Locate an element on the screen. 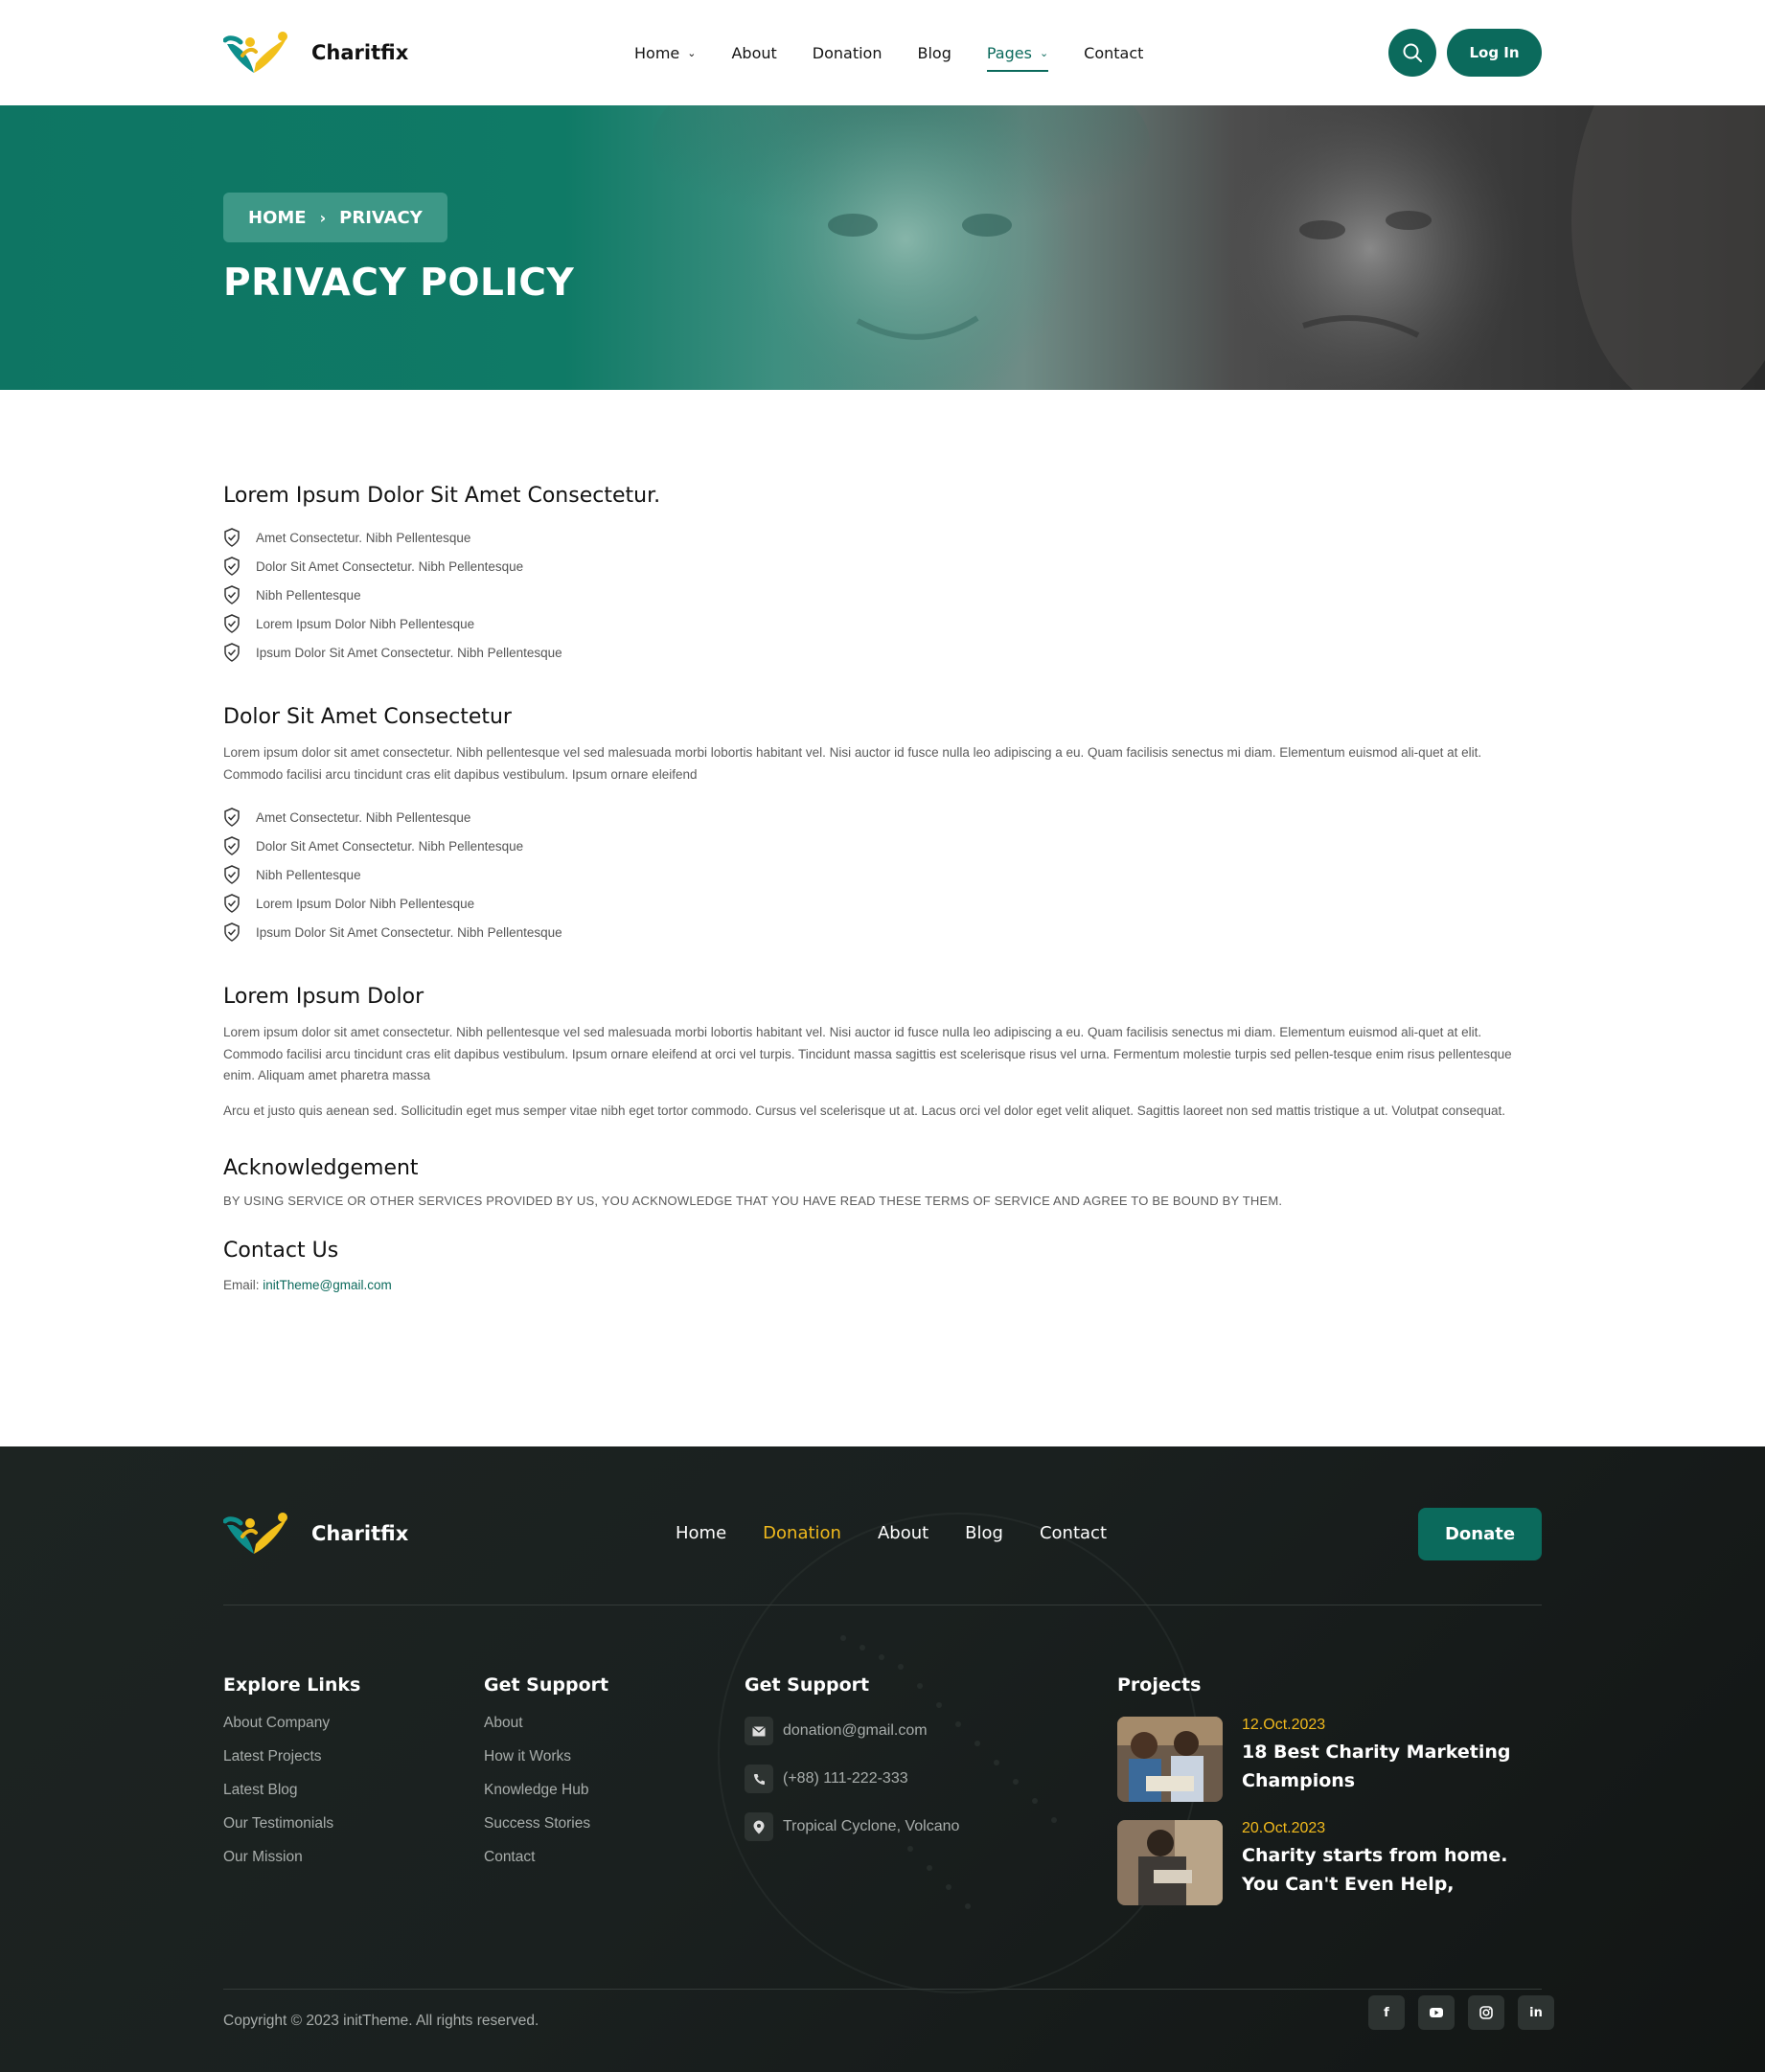  envelope-icon is located at coordinates (759, 1731).